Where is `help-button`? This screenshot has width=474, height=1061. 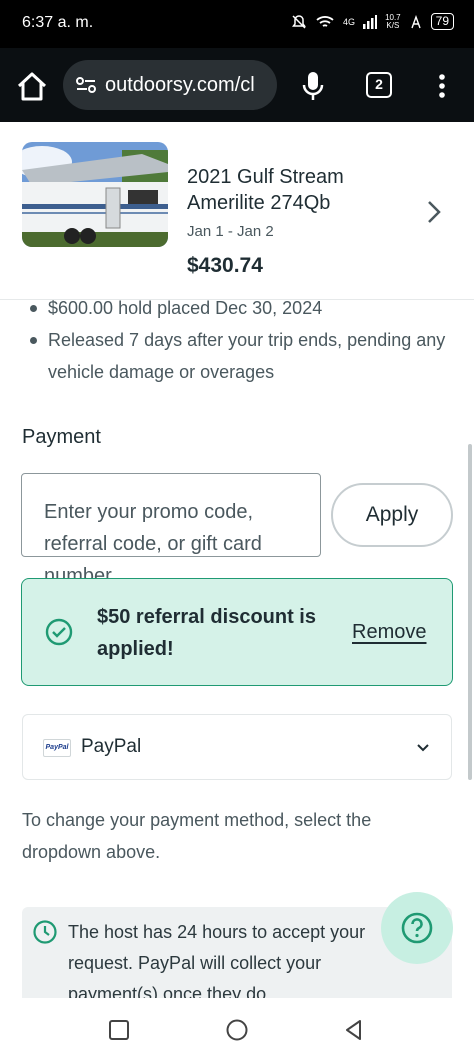 help-button is located at coordinates (417, 928).